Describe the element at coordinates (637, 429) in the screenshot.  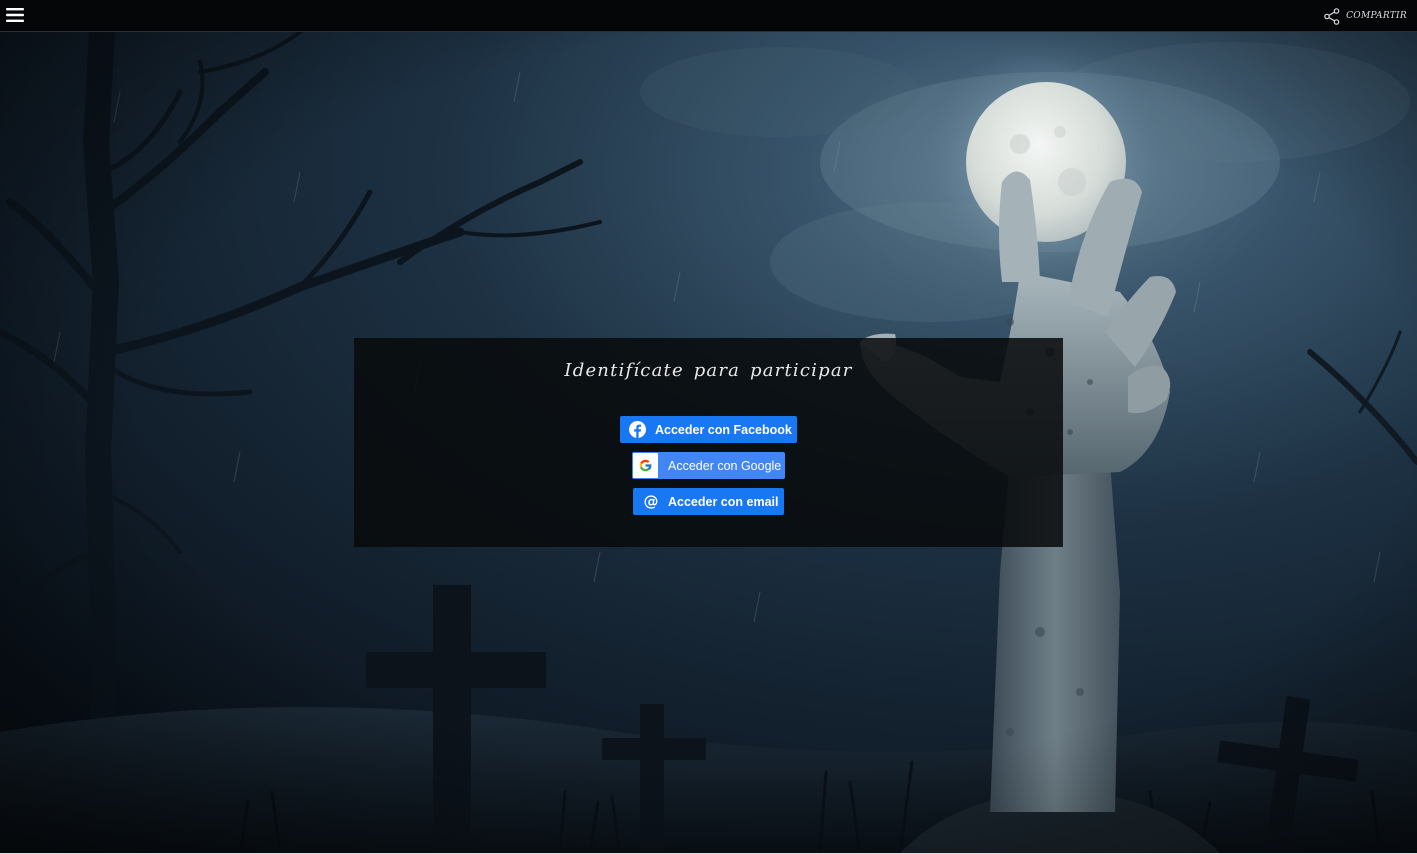
I see `facebook-icon` at that location.